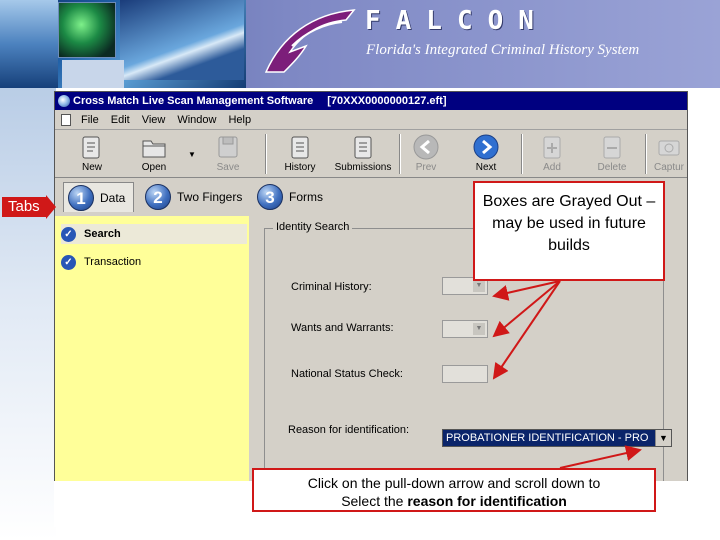  I want to click on tab-data-label: Data, so click(113, 197).